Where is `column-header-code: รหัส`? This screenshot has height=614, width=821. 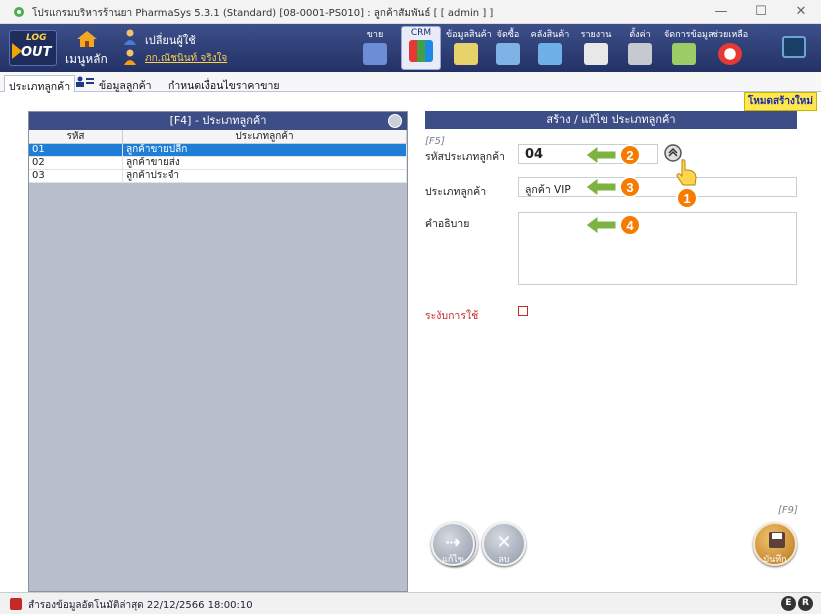 column-header-code: รหัส is located at coordinates (76, 136).